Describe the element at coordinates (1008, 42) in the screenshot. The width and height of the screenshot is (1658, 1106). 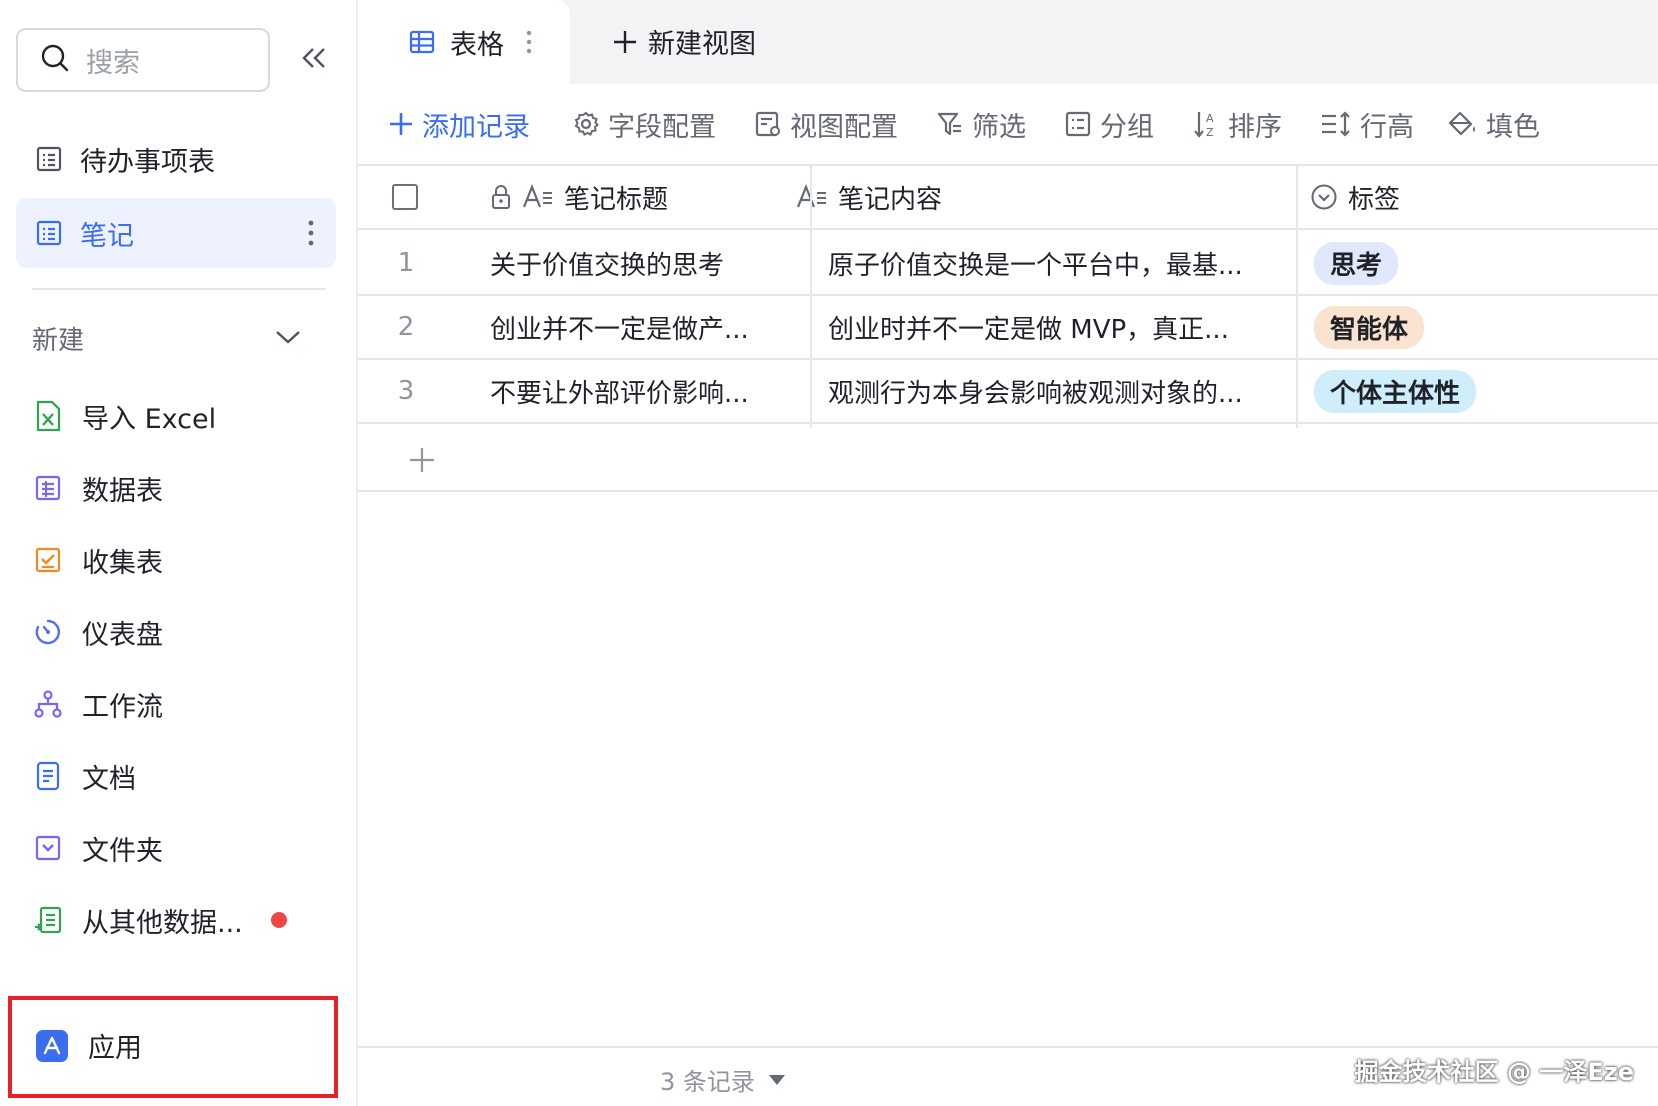
I see `view-tab-bar: 表格 新建视图` at that location.